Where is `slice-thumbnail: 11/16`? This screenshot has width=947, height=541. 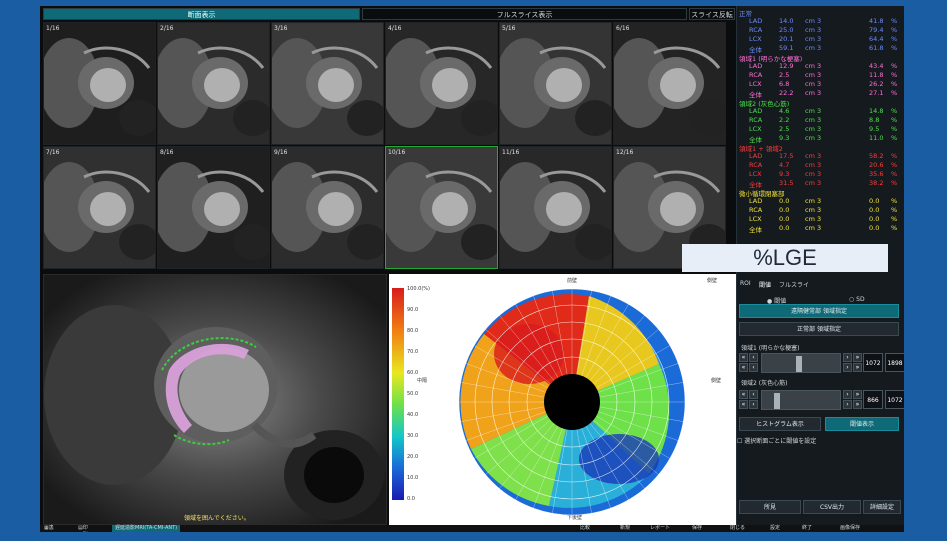 slice-thumbnail: 11/16 is located at coordinates (555, 207).